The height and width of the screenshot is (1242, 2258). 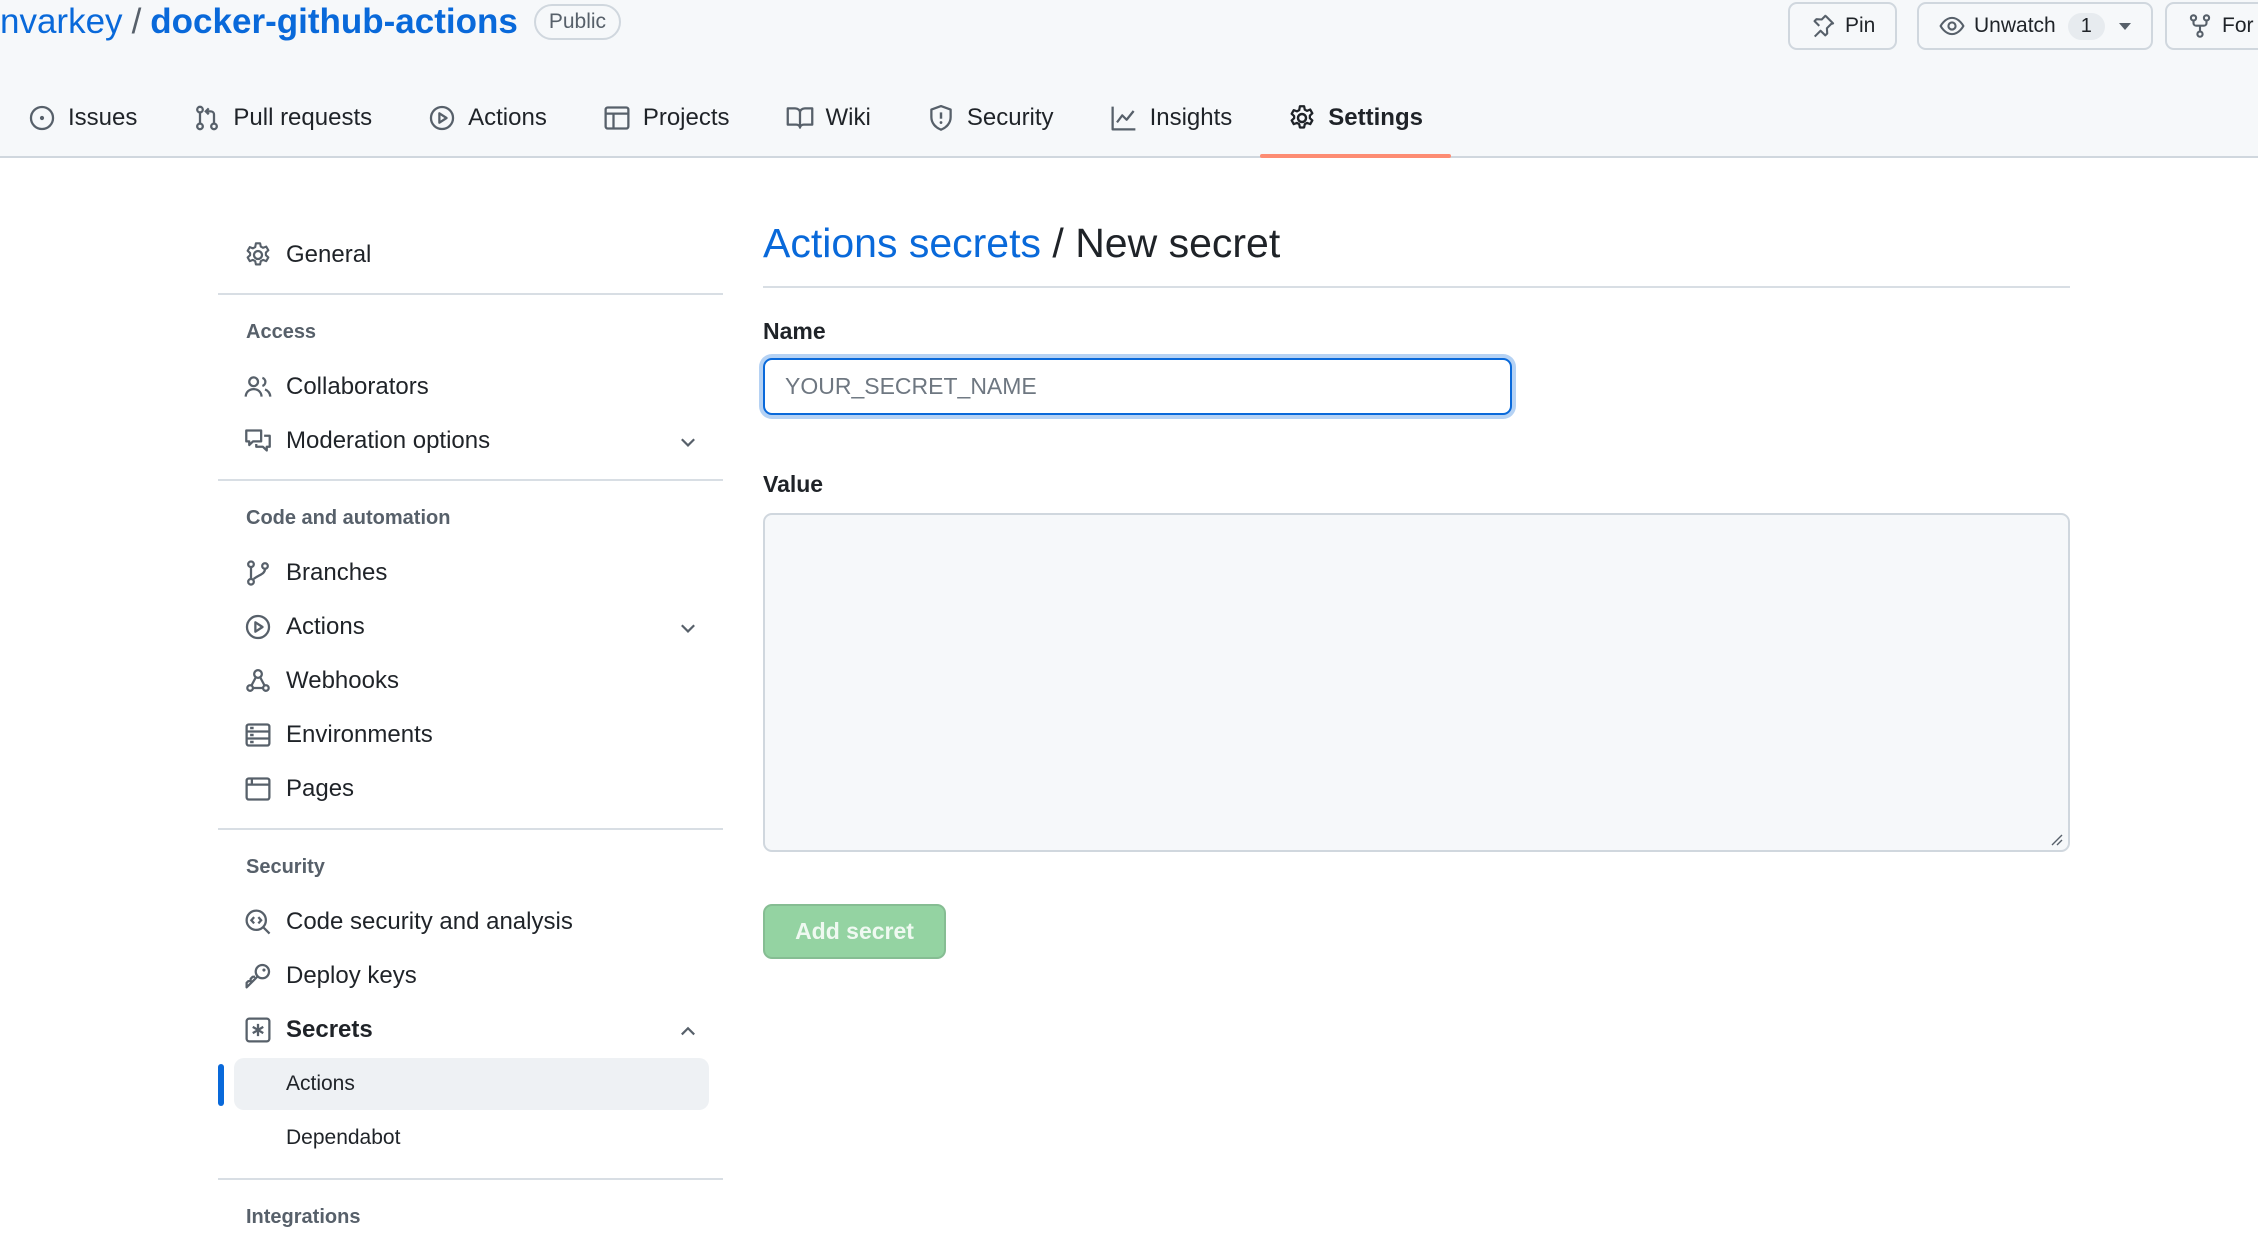 What do you see at coordinates (42, 118) in the screenshot?
I see `issue-opened-icon` at bounding box center [42, 118].